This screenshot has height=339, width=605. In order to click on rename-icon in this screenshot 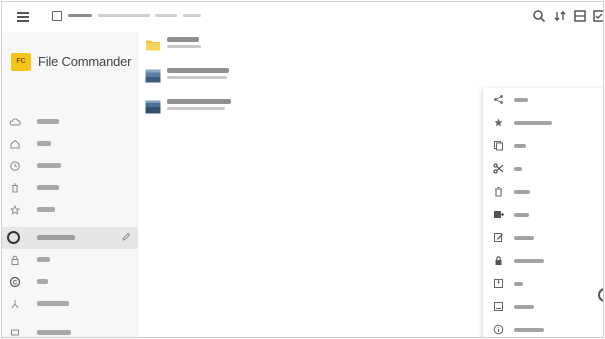, I will do `click(498, 237)`.